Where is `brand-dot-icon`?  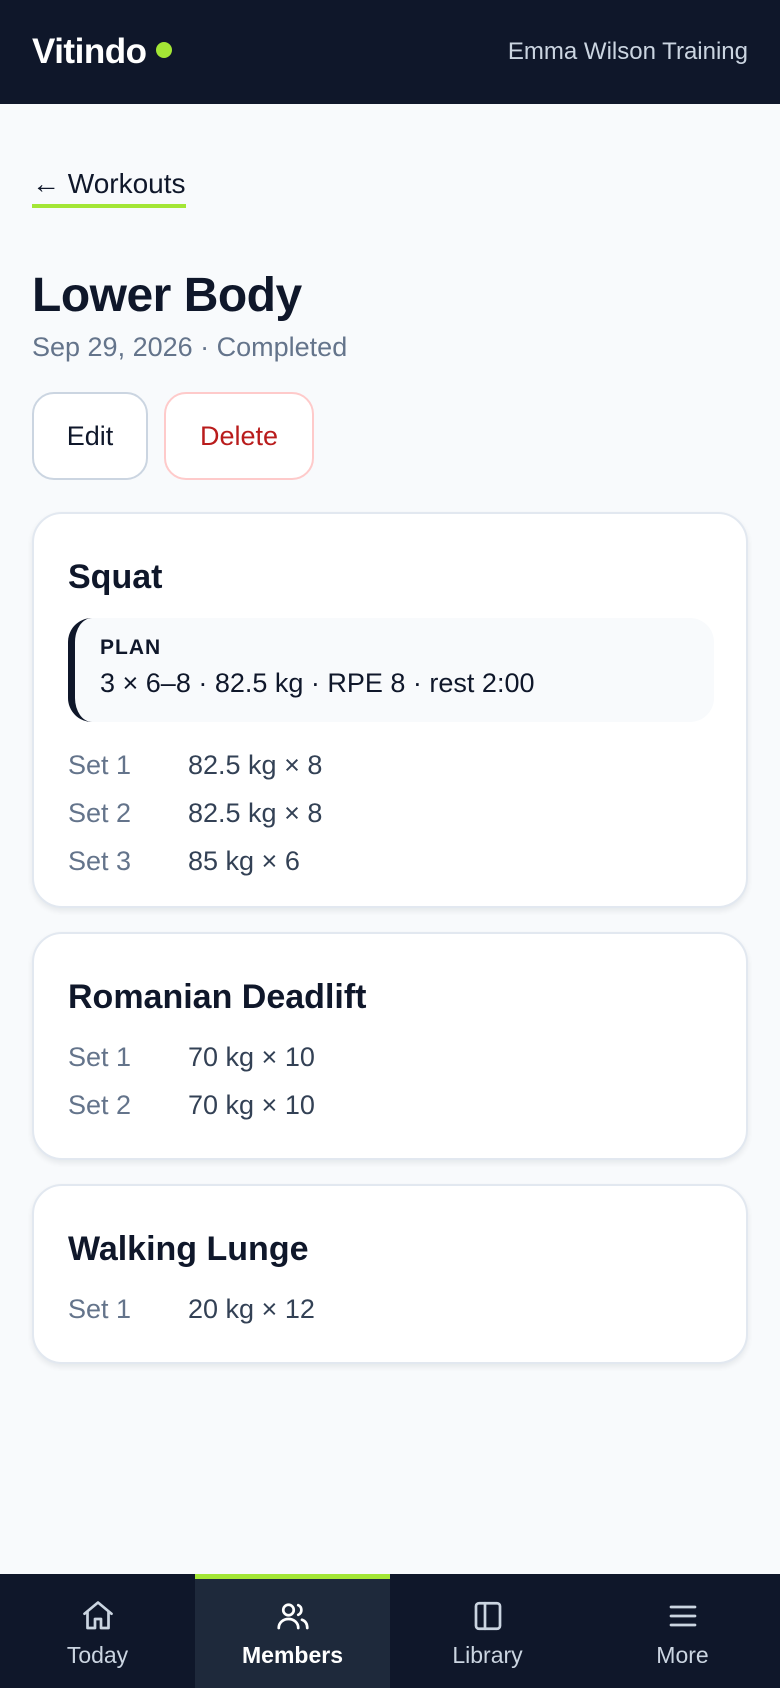
brand-dot-icon is located at coordinates (164, 50).